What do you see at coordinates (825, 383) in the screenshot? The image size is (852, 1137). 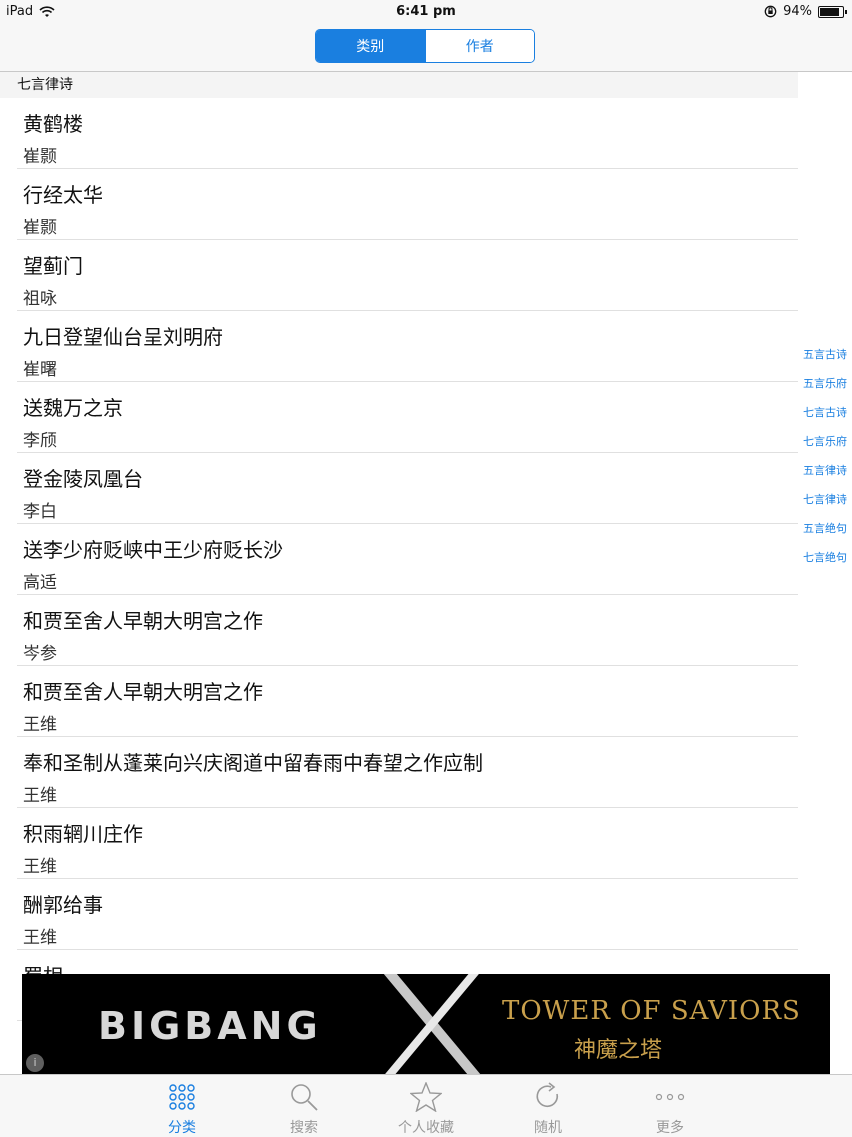 I see `section-index-item: 五言乐府` at bounding box center [825, 383].